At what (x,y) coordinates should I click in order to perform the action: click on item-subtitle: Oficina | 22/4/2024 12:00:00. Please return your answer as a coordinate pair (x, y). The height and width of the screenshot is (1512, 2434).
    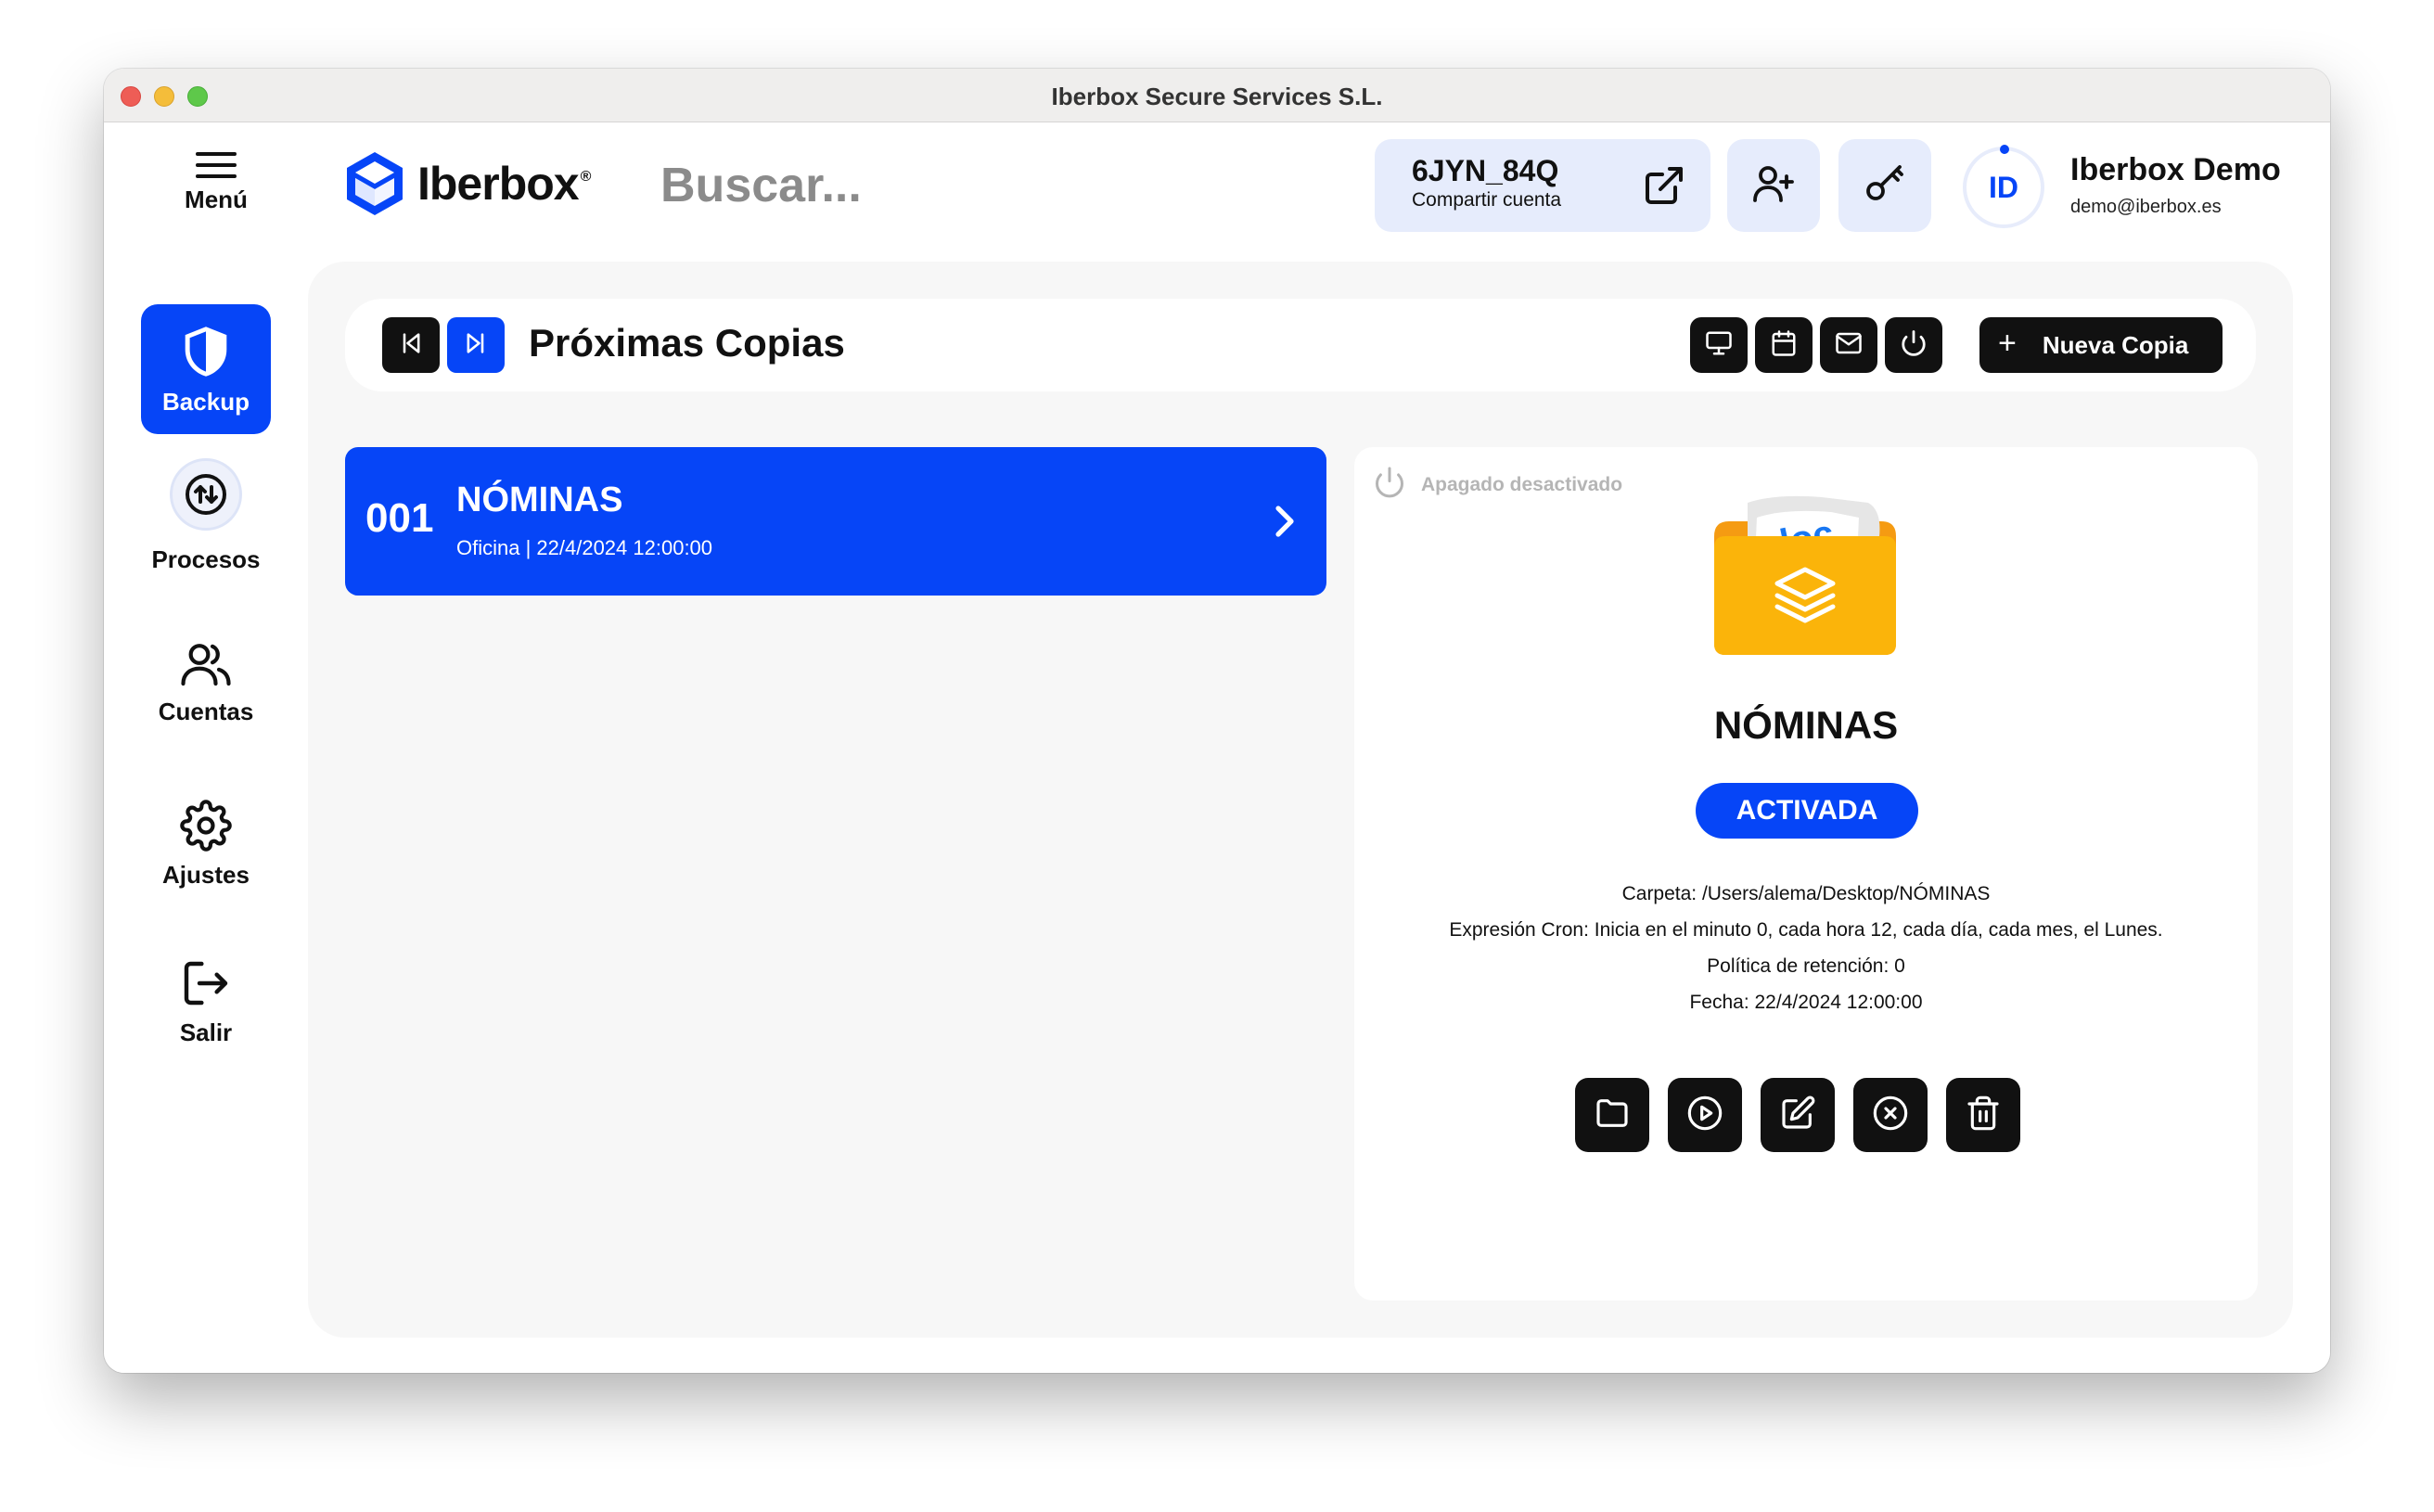
    Looking at the image, I should click on (584, 548).